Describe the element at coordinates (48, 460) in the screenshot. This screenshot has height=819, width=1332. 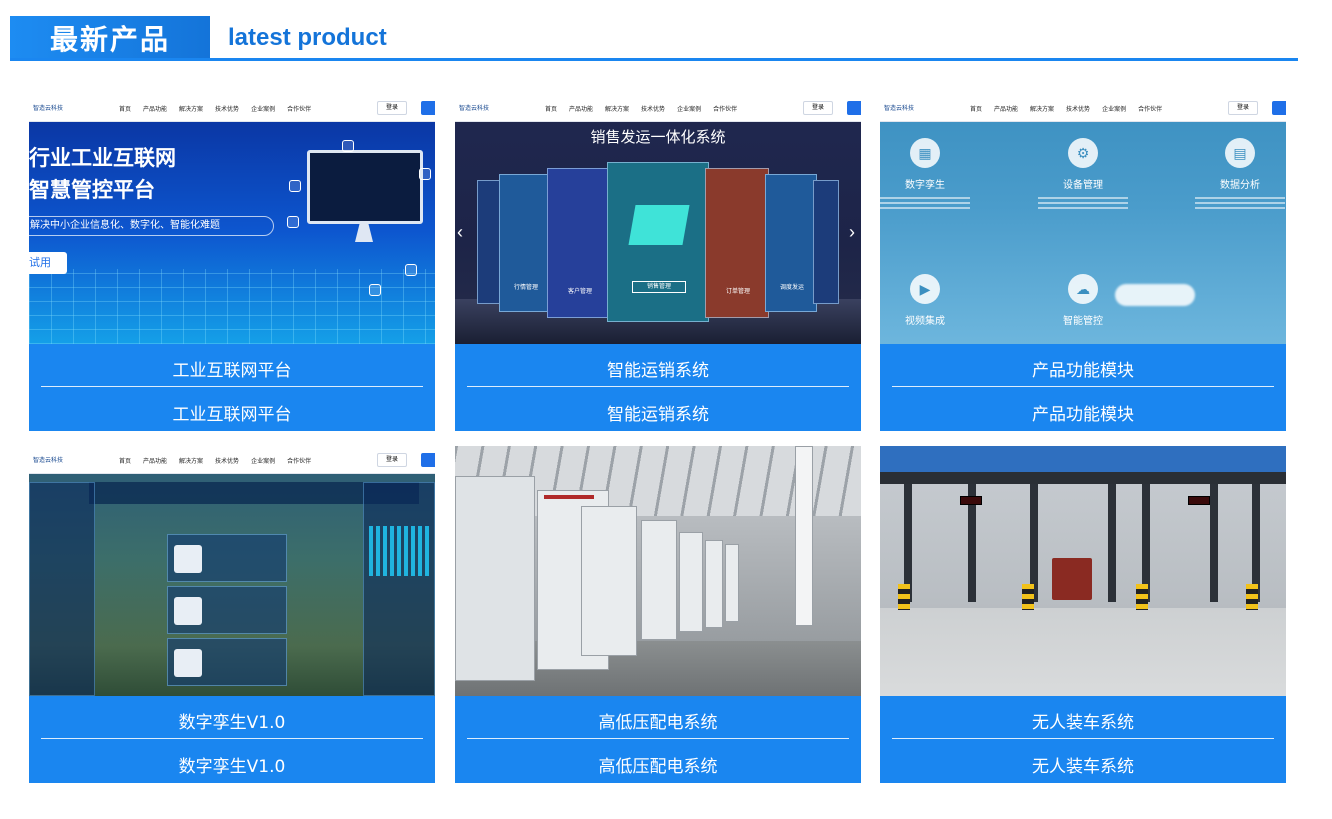
I see `mock-logo: 智造云科技` at that location.